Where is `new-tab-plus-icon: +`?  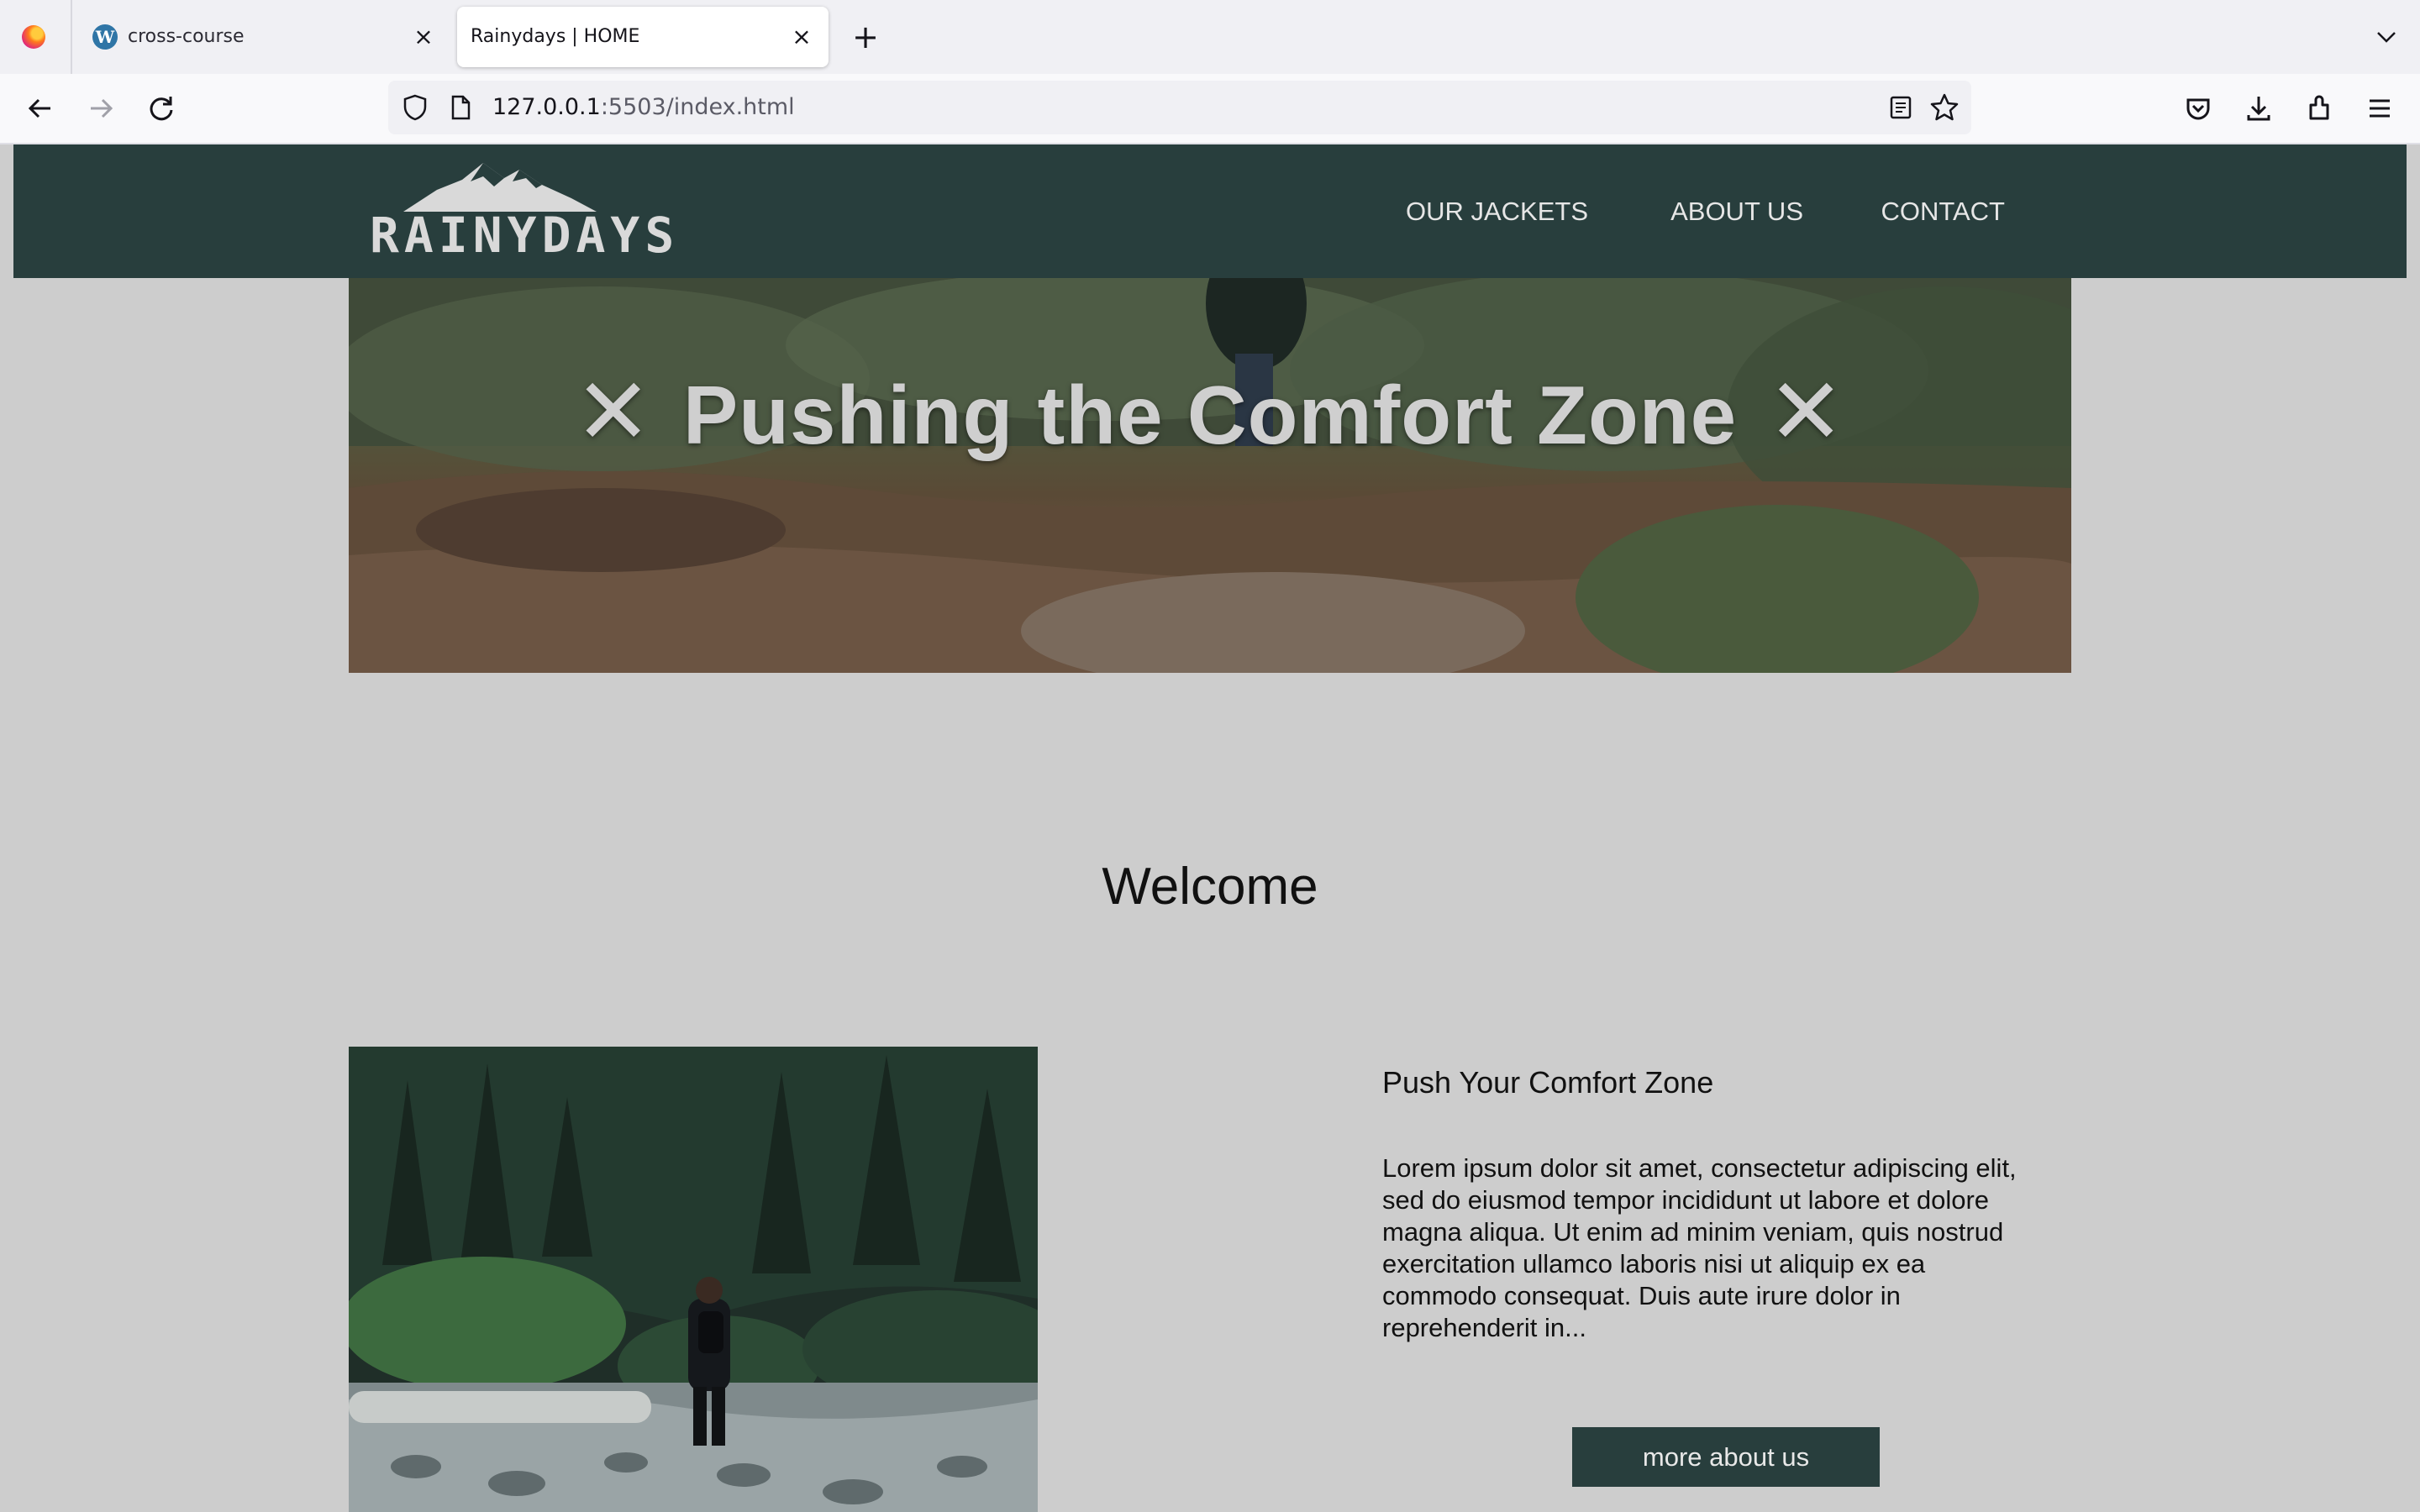 new-tab-plus-icon: + is located at coordinates (866, 37).